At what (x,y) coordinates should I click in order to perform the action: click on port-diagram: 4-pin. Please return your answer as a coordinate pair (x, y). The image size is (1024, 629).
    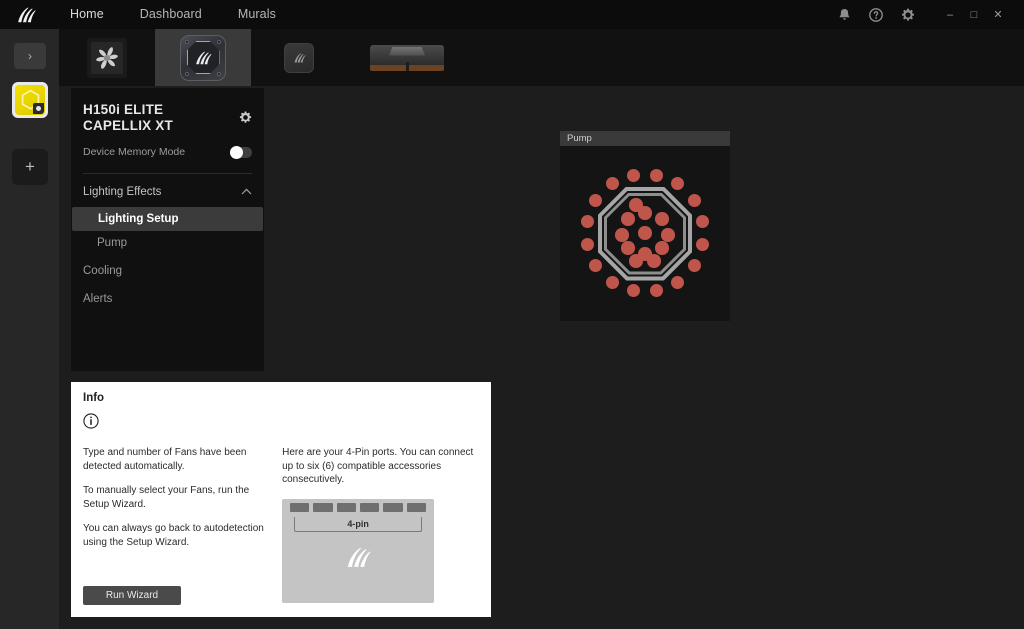
    Looking at the image, I should click on (358, 550).